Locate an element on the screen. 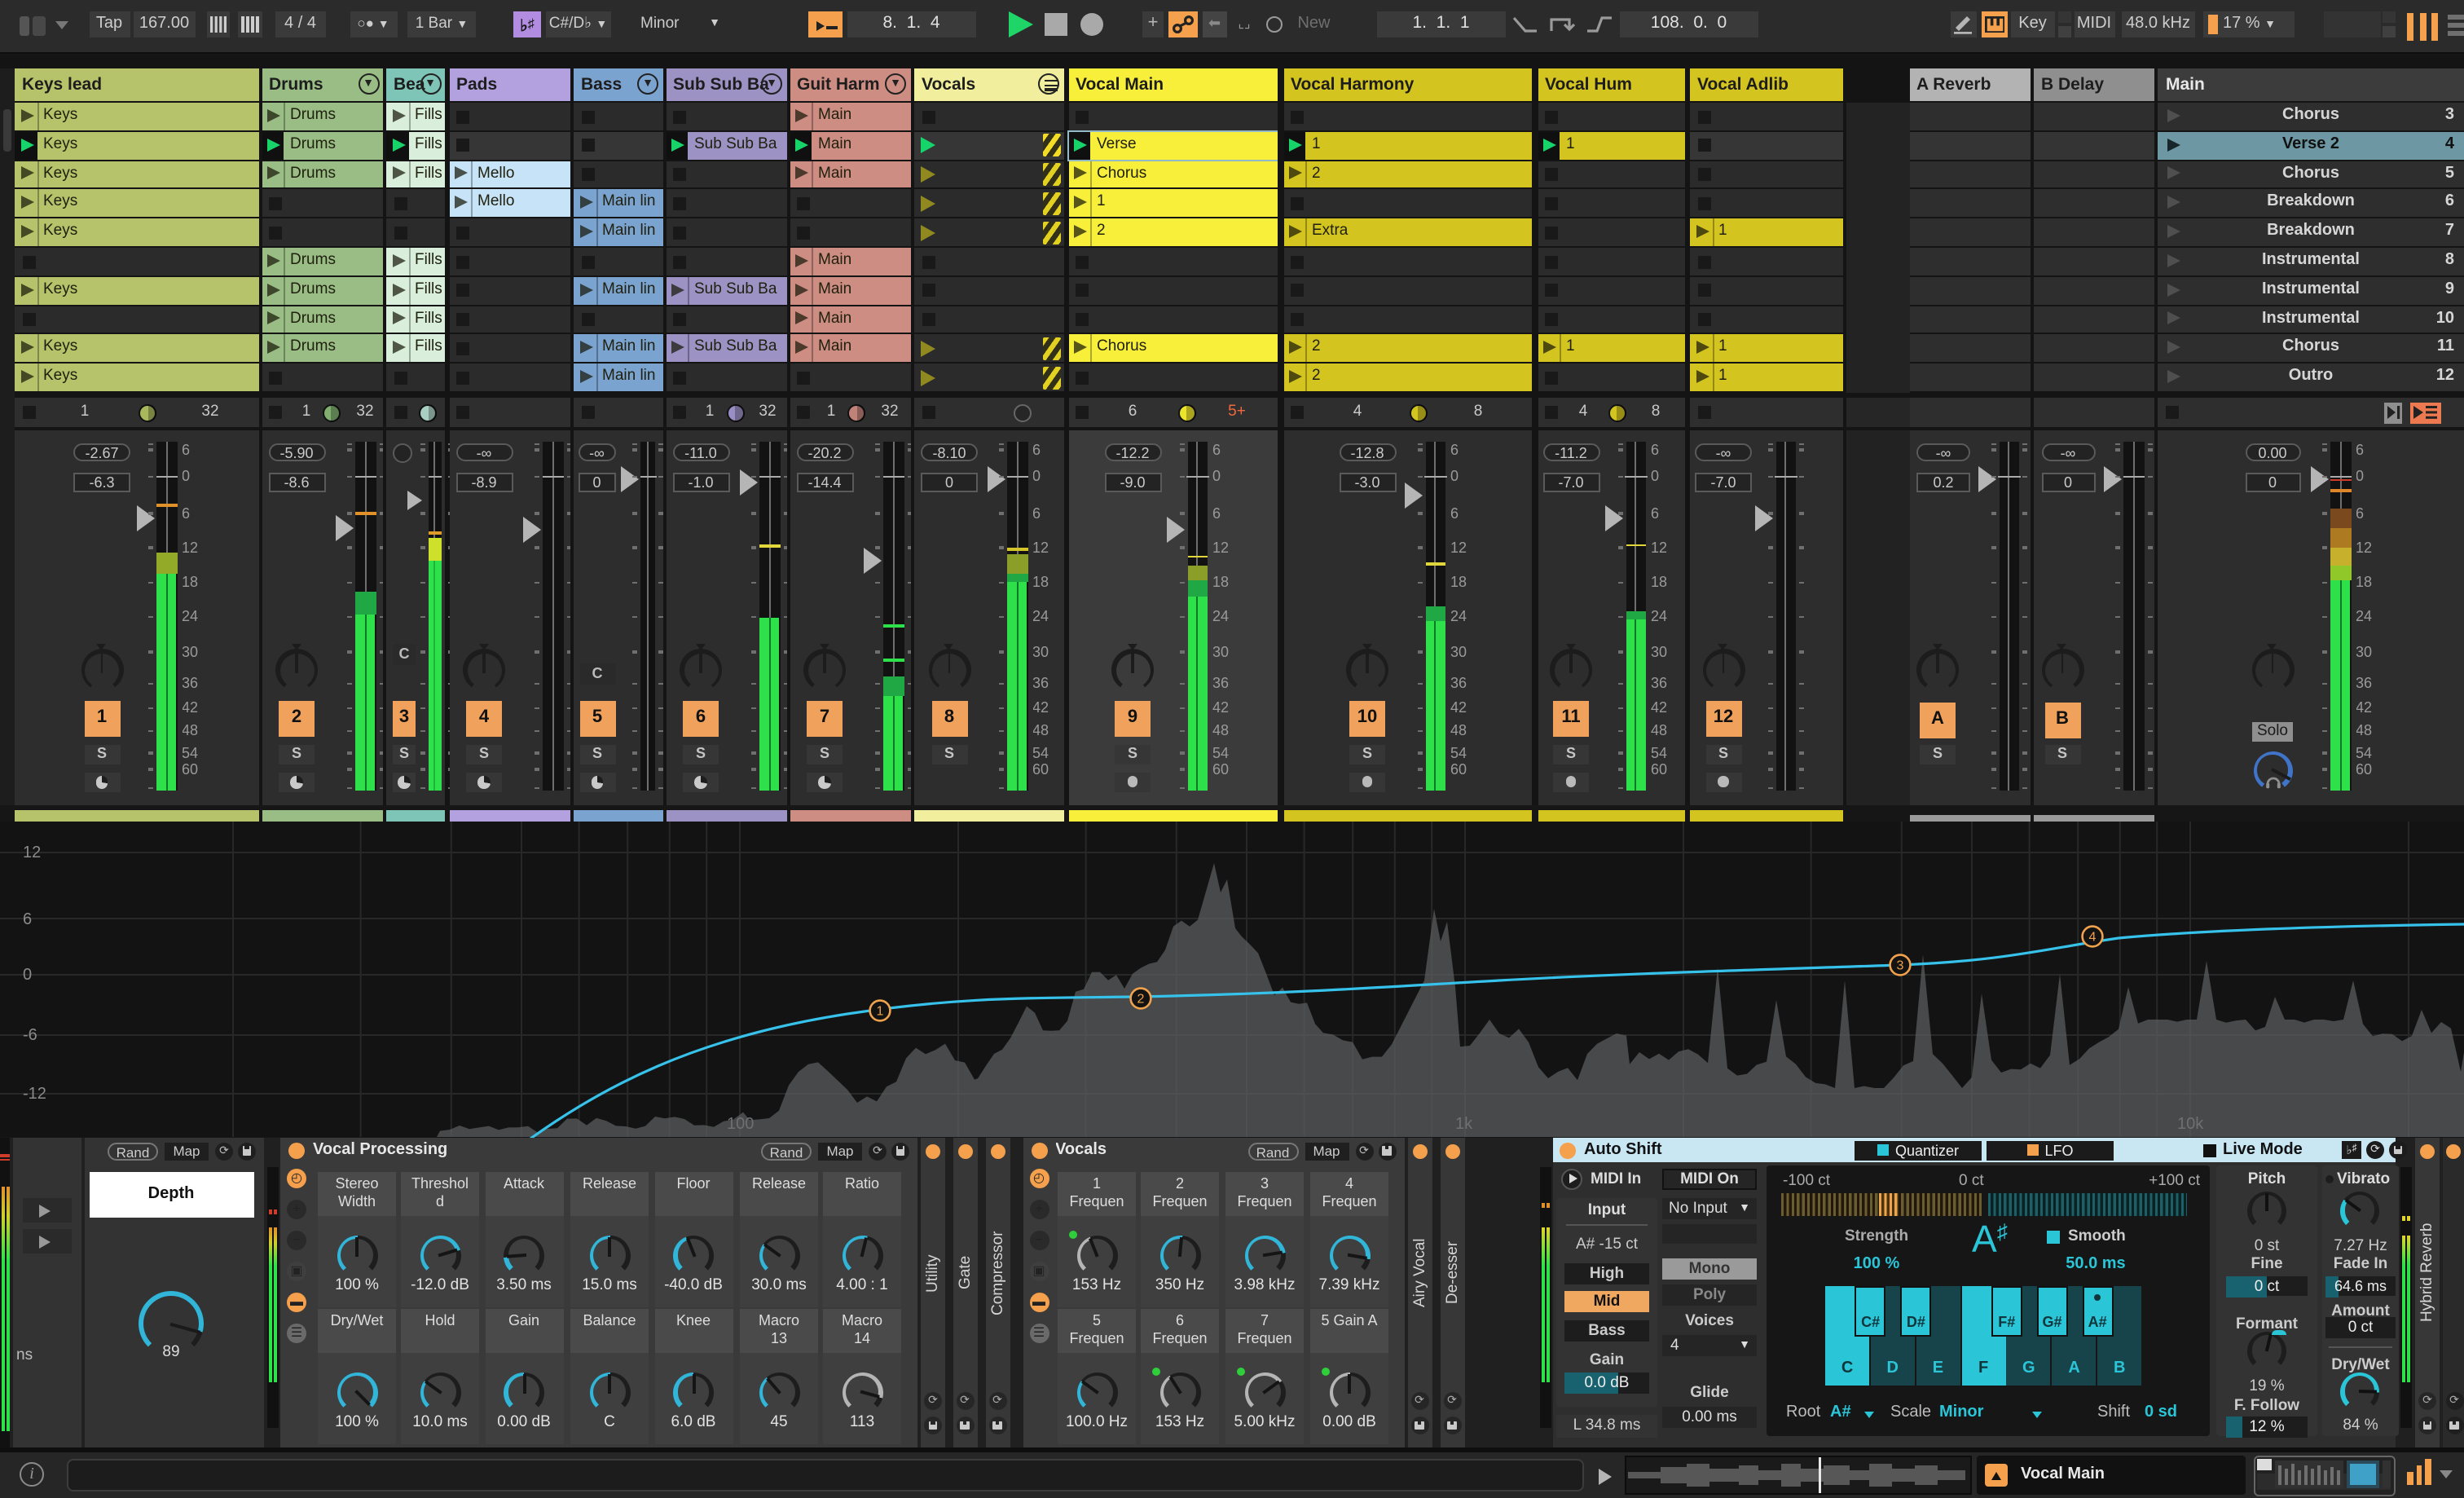 The image size is (2464, 1498). svg-text: 10k is located at coordinates (2190, 1124).